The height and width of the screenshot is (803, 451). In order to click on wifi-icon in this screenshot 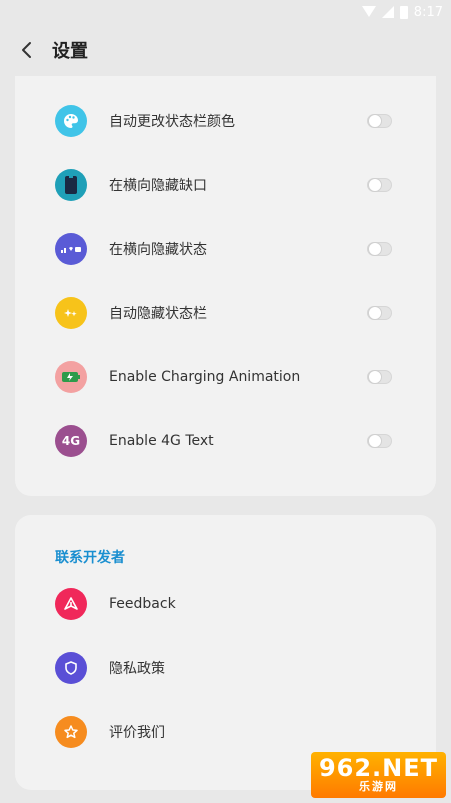, I will do `click(368, 12)`.